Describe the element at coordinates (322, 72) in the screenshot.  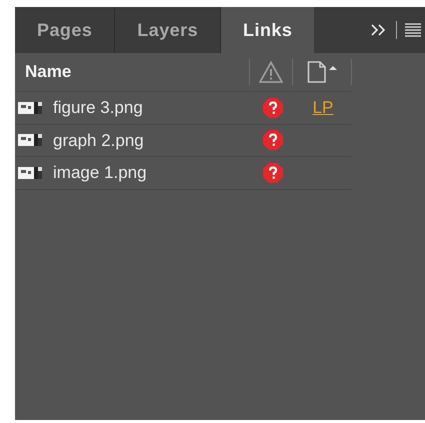
I see `page-sort-icon` at that location.